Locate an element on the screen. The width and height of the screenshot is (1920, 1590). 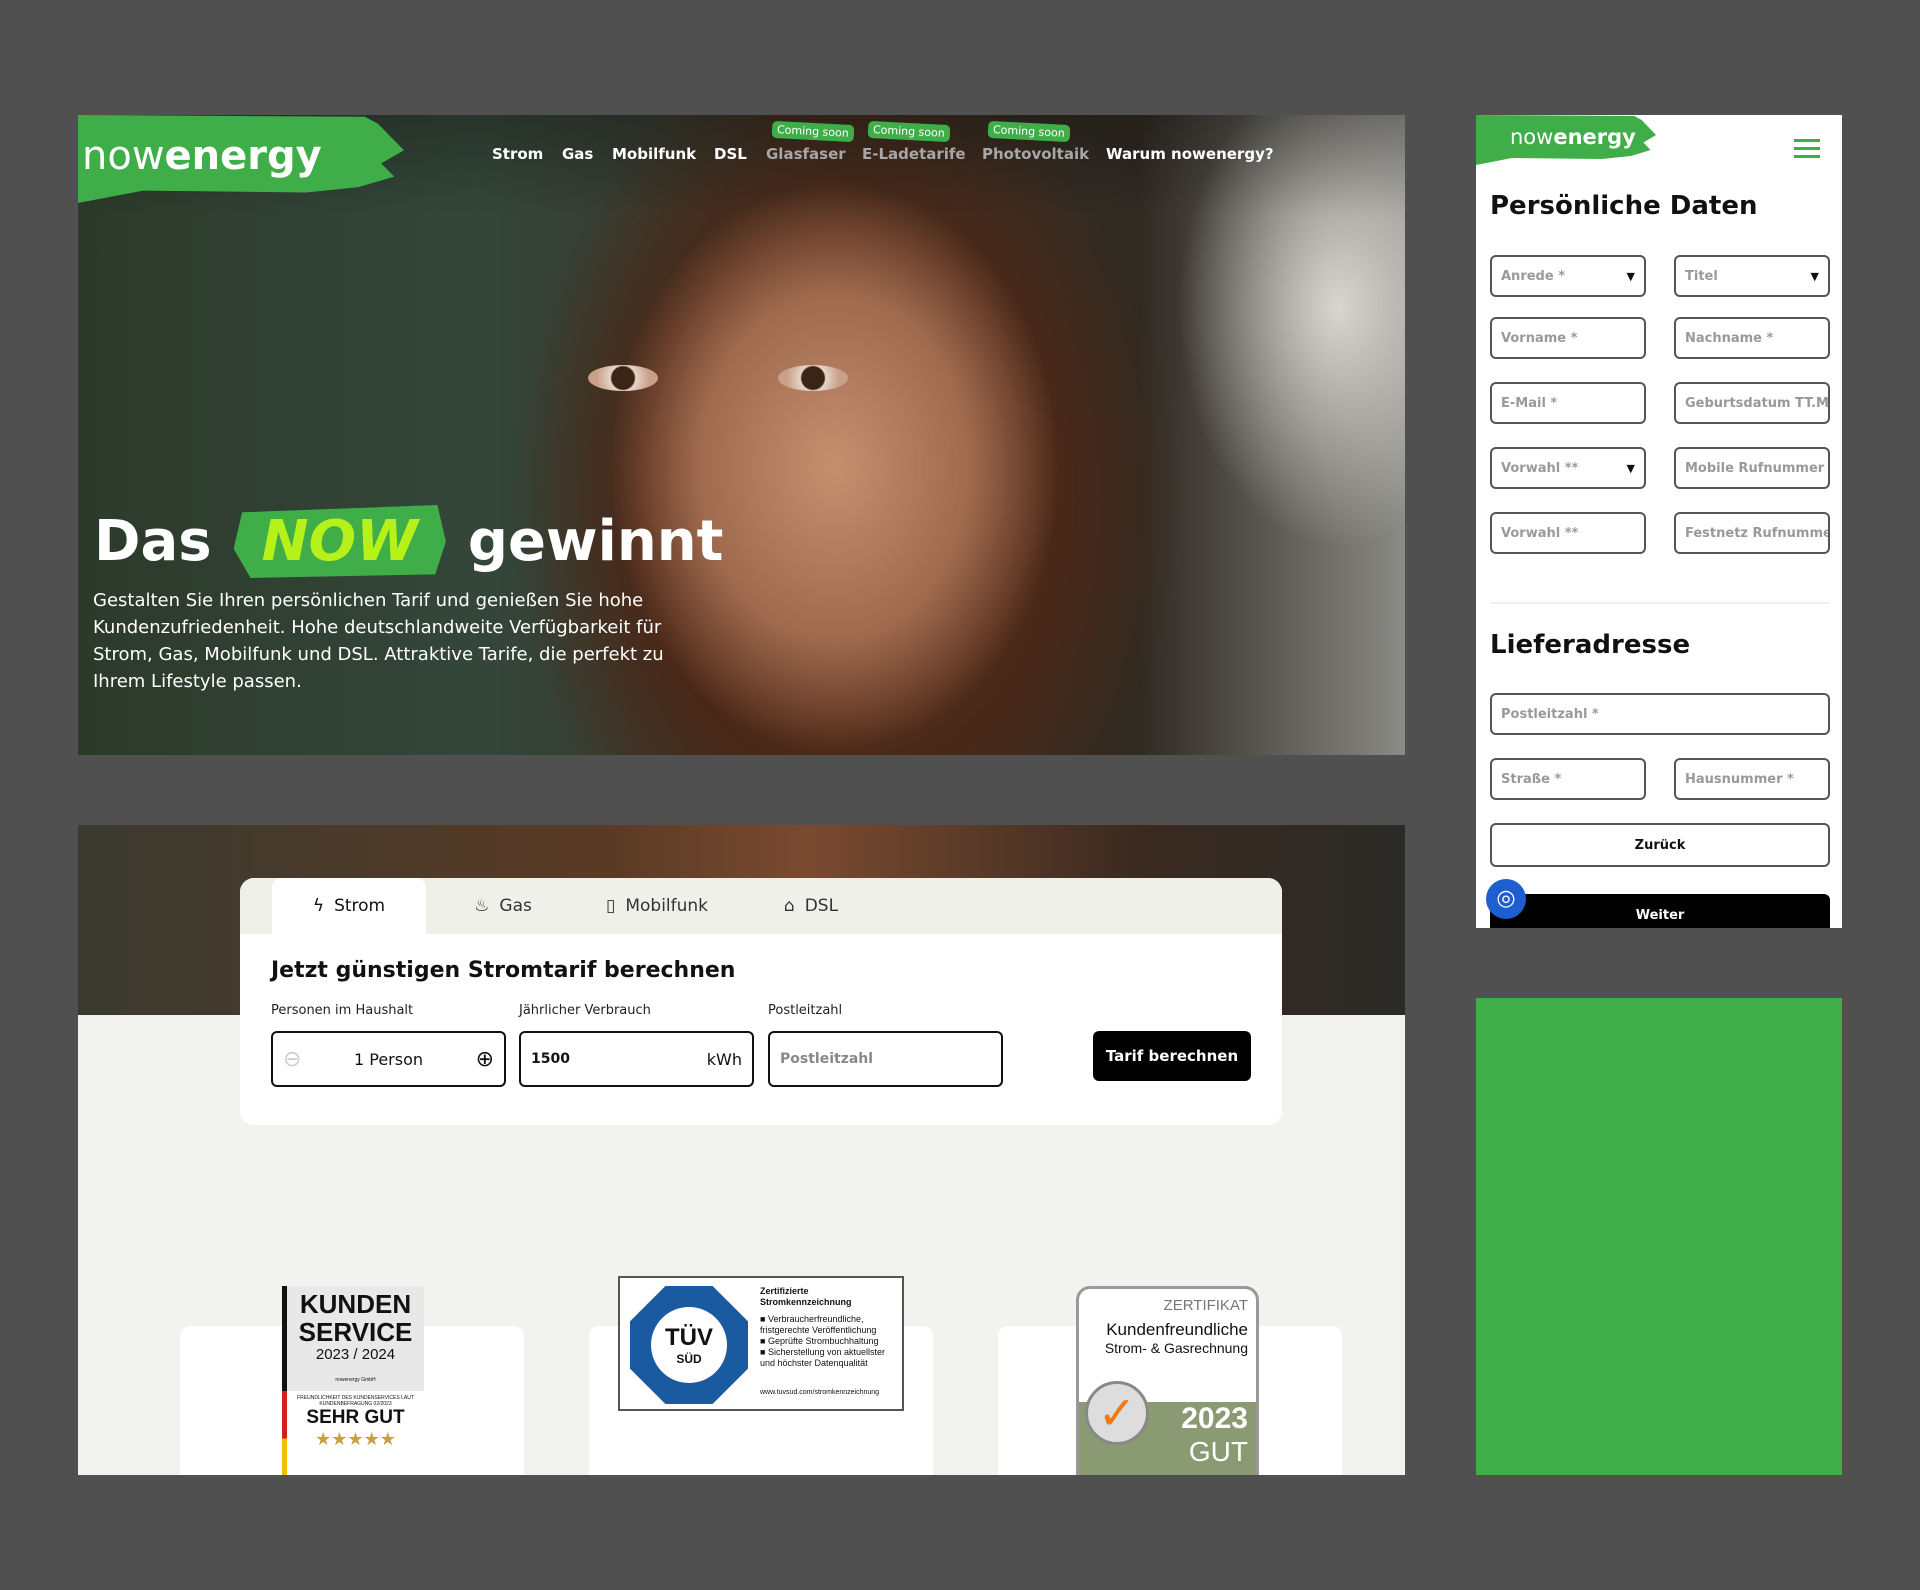
zip-label: Postleitzahl is located at coordinates (805, 1010).